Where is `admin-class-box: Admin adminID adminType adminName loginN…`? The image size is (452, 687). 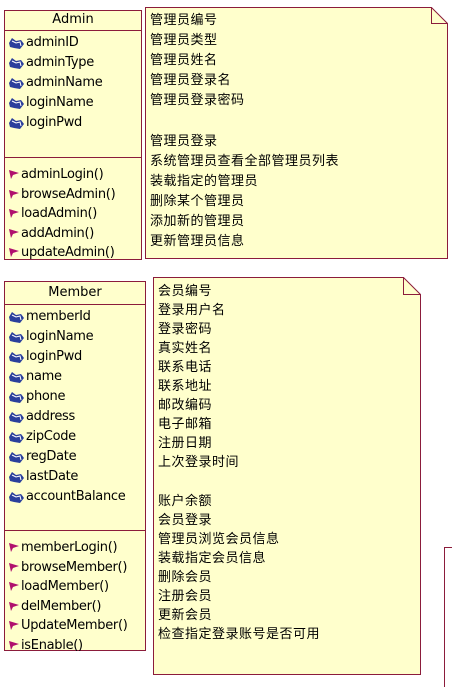 admin-class-box: Admin adminID adminType adminName loginN… is located at coordinates (73, 135).